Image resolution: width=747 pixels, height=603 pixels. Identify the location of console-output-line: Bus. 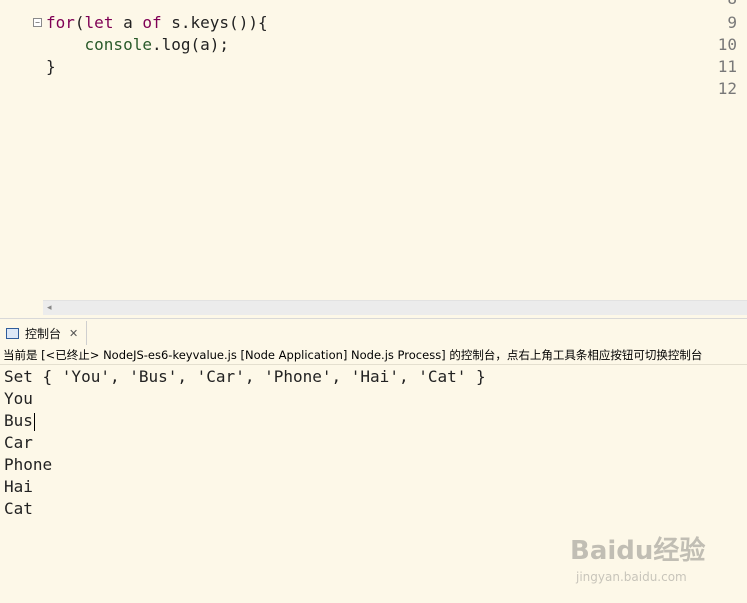
(374, 421).